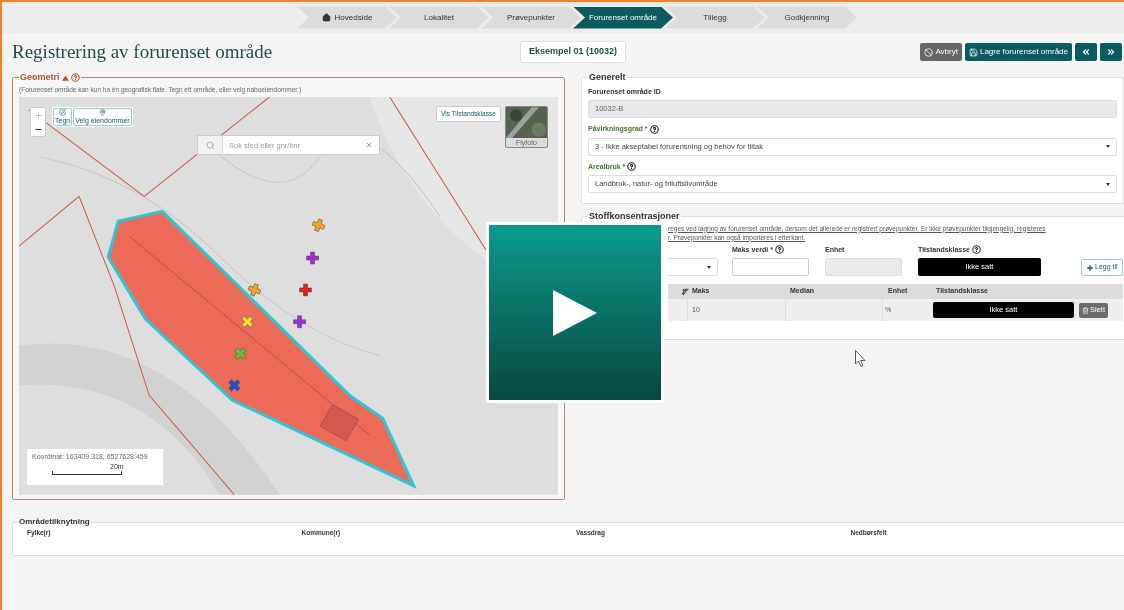  I want to click on save-button: Lagre forurenset område, so click(1018, 52).